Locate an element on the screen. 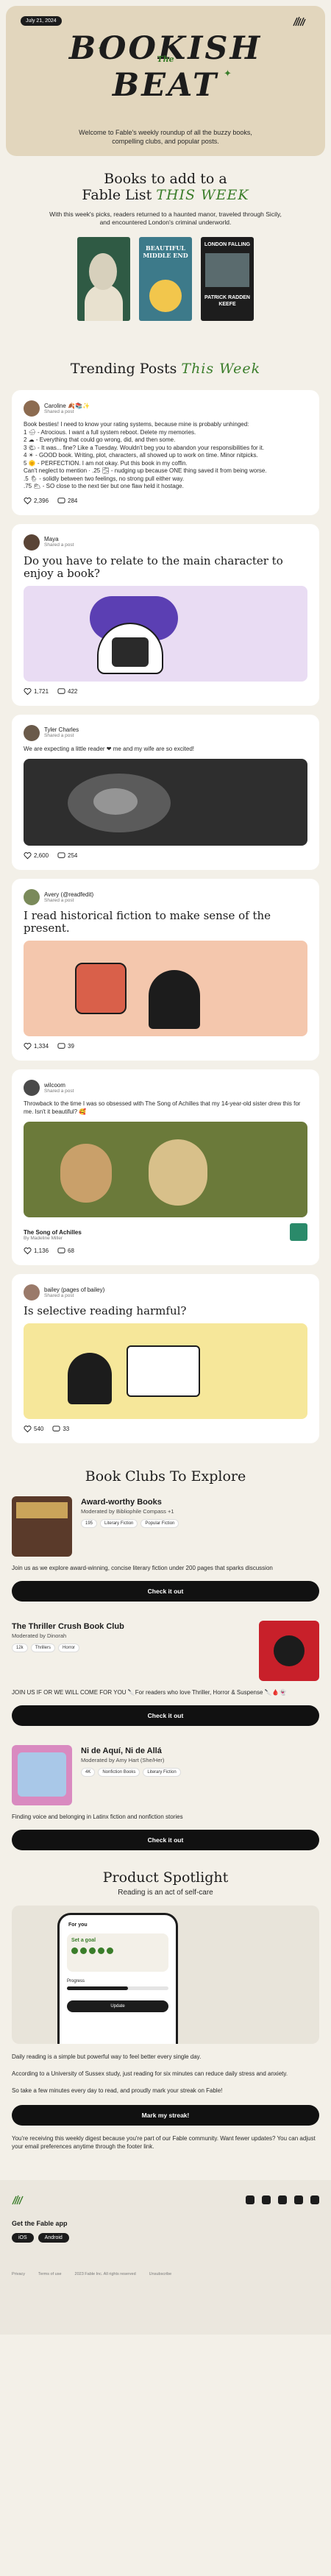  post-artwork is located at coordinates (165, 1169).